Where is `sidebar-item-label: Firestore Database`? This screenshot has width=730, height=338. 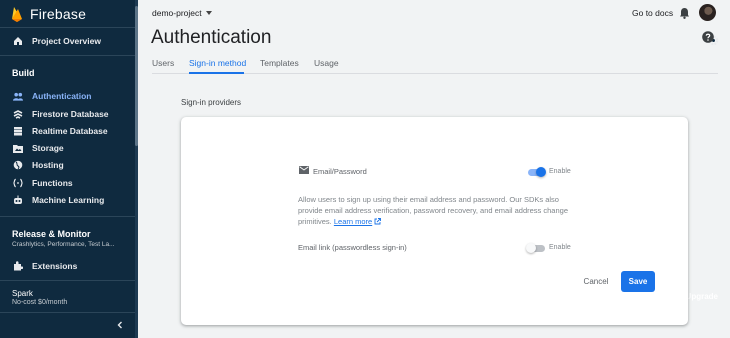 sidebar-item-label: Firestore Database is located at coordinates (70, 114).